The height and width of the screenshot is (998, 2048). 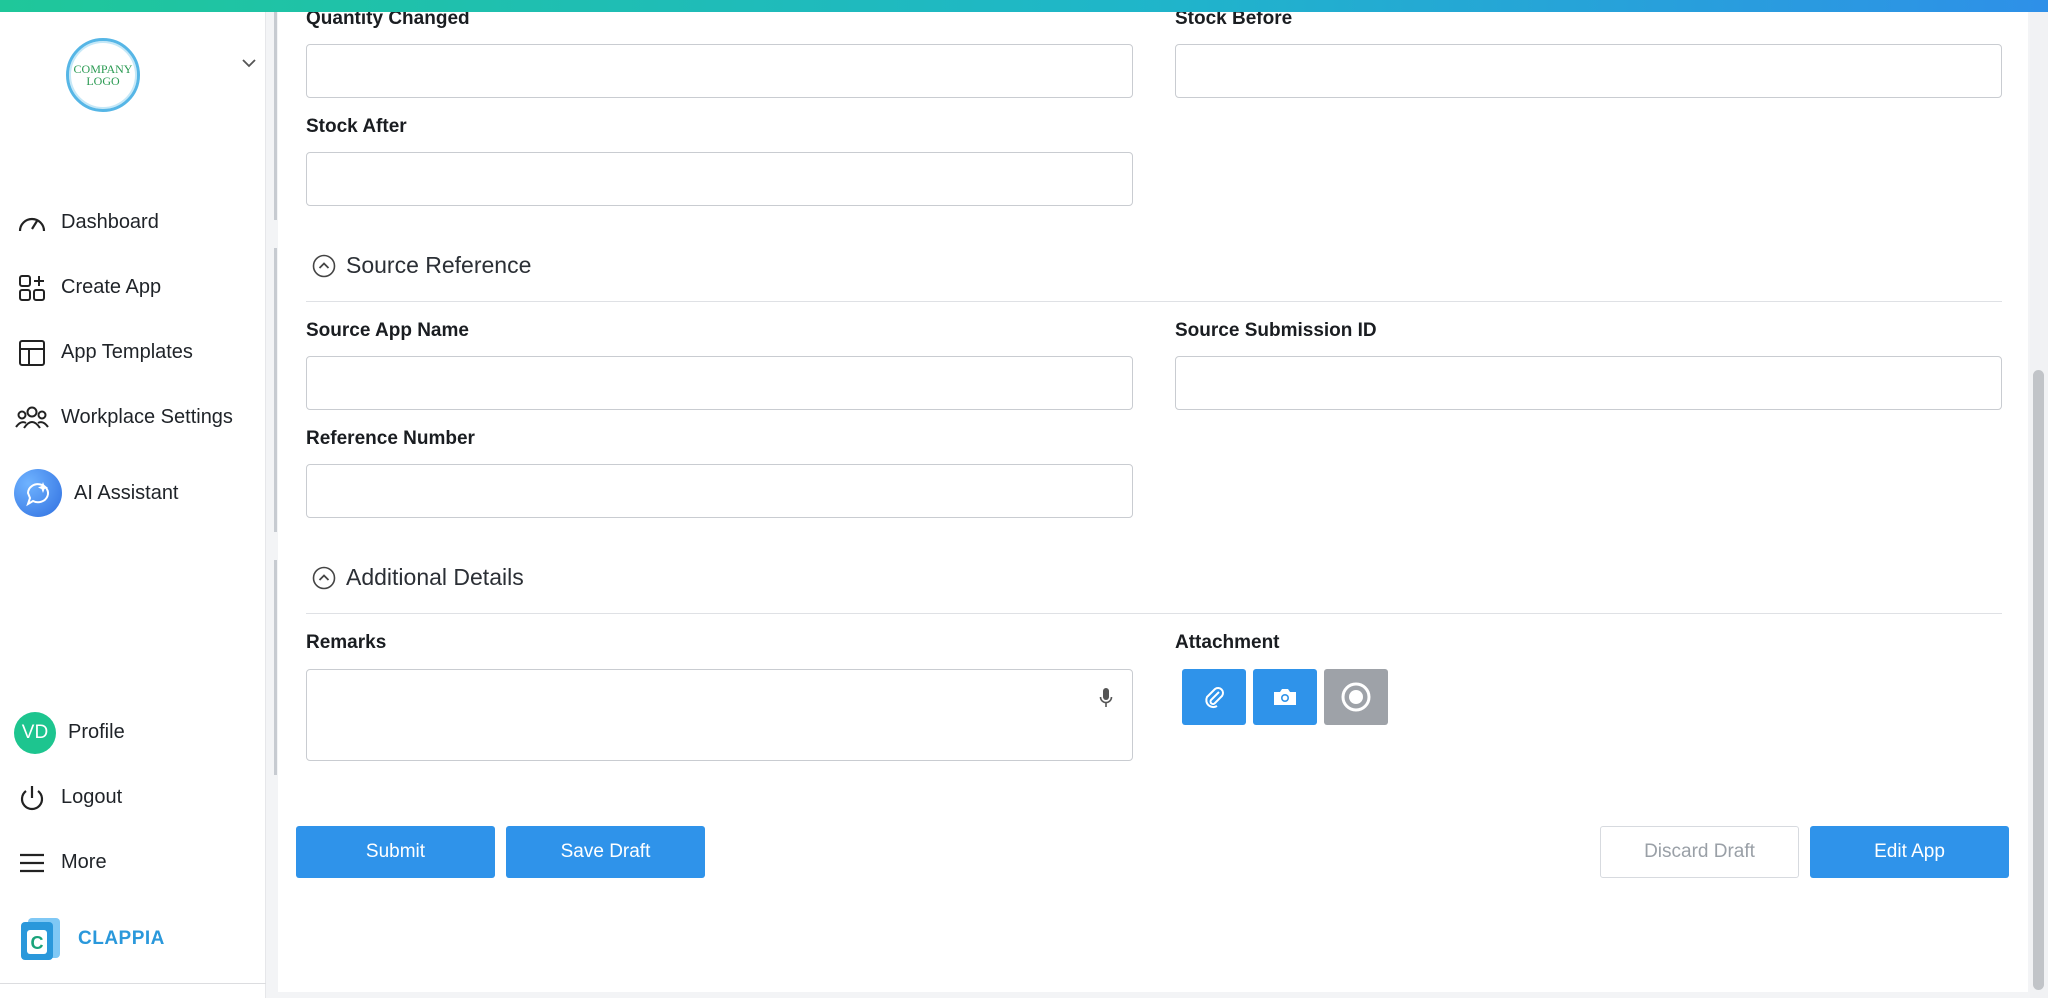 I want to click on sidebar-item-workplace-settings: Workplace Settings, so click(x=133, y=417).